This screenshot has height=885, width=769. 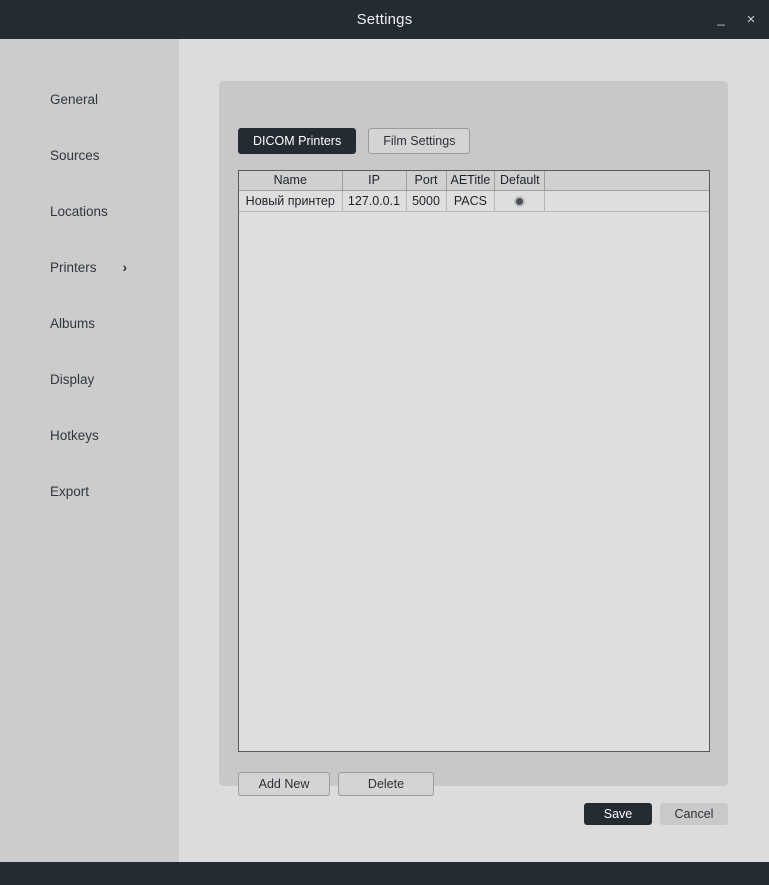 I want to click on sidebar-item-general: General, so click(x=89, y=121).